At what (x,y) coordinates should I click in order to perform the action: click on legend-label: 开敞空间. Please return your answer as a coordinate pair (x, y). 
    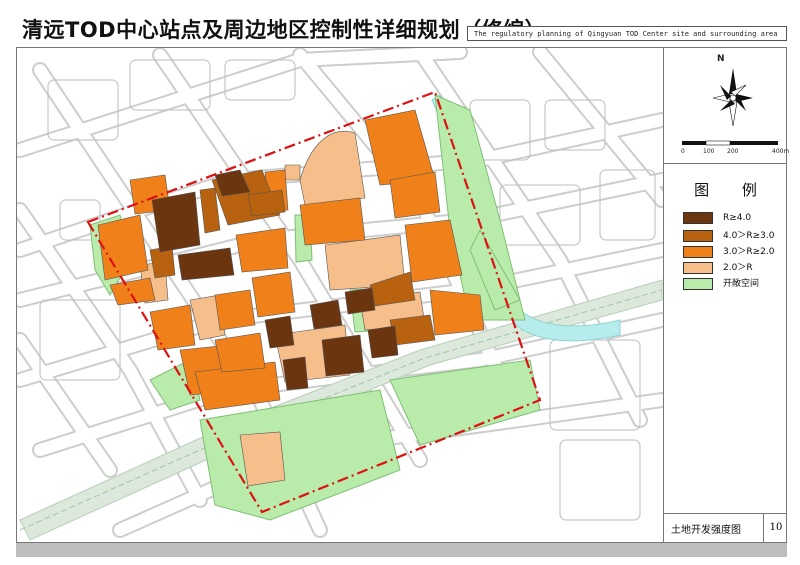
    Looking at the image, I should click on (741, 284).